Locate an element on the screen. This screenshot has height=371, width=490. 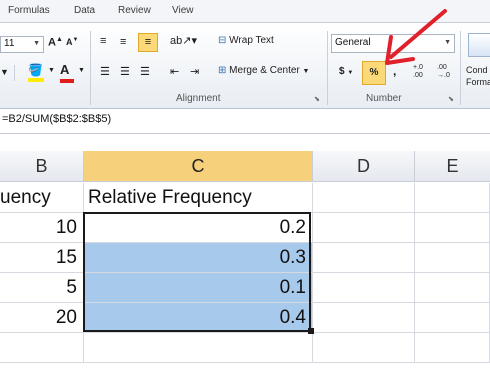
align-center-icon: ☰ is located at coordinates (125, 71).